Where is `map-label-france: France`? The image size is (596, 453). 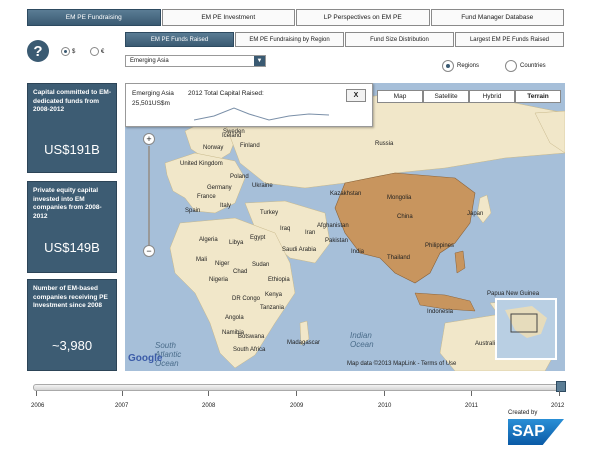
map-label-france: France is located at coordinates (206, 197).